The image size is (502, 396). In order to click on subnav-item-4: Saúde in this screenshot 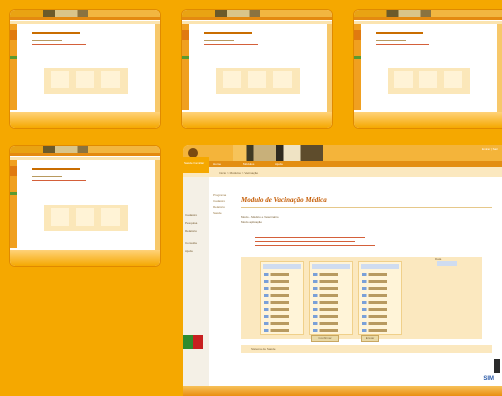, I will do `click(224, 214)`.